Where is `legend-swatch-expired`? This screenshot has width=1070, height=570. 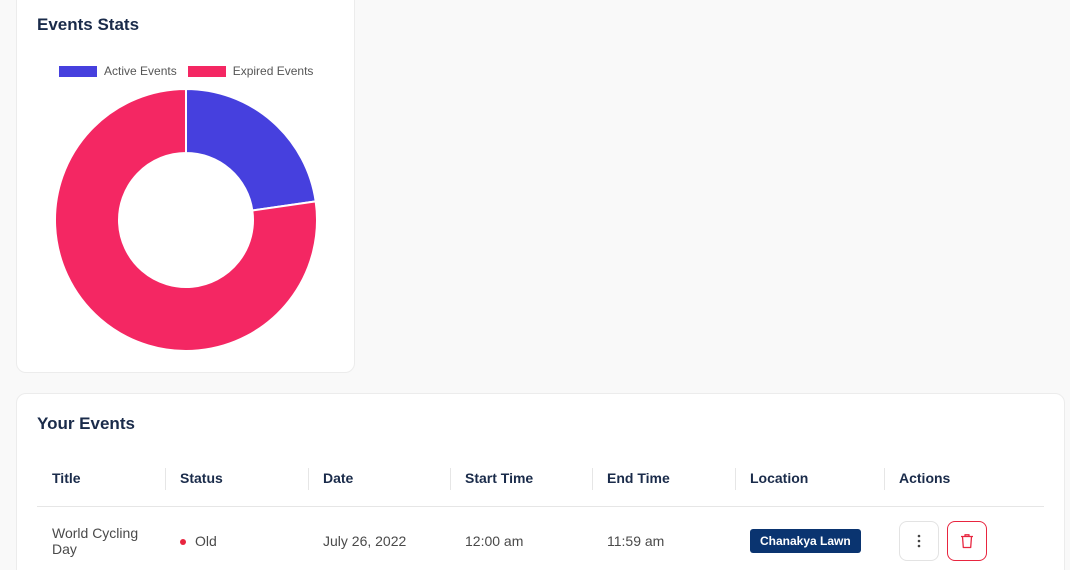 legend-swatch-expired is located at coordinates (206, 71).